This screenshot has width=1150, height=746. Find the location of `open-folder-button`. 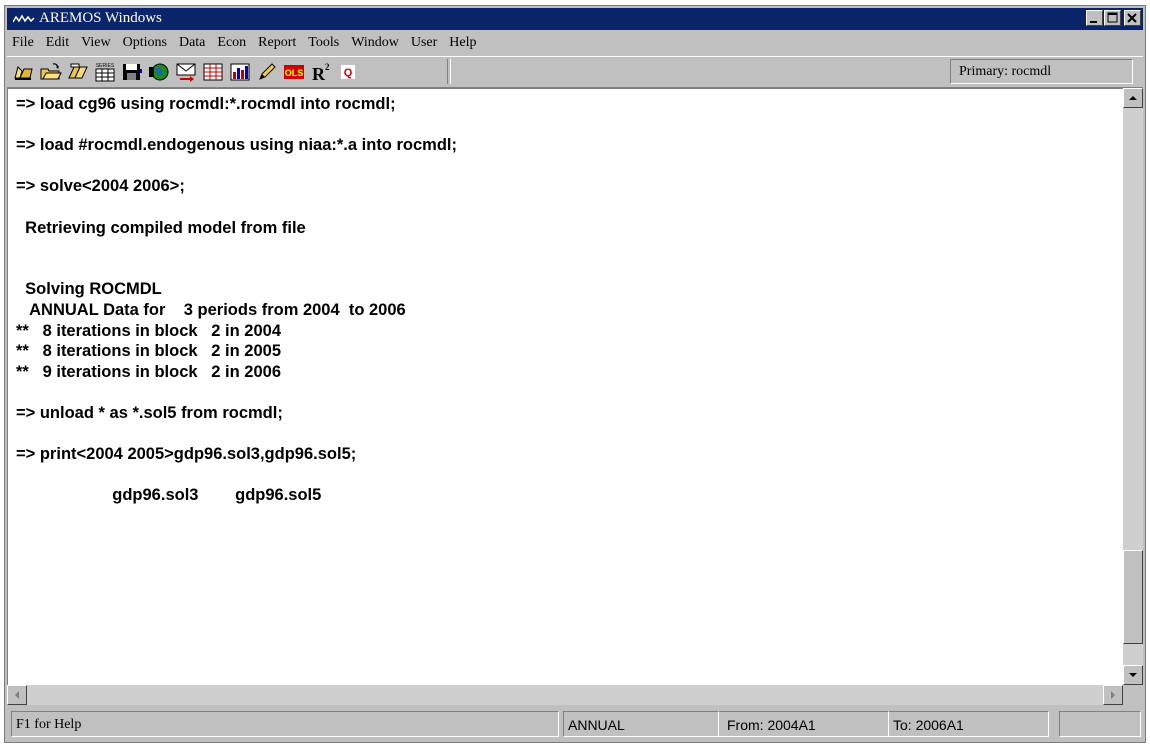

open-folder-button is located at coordinates (24, 72).